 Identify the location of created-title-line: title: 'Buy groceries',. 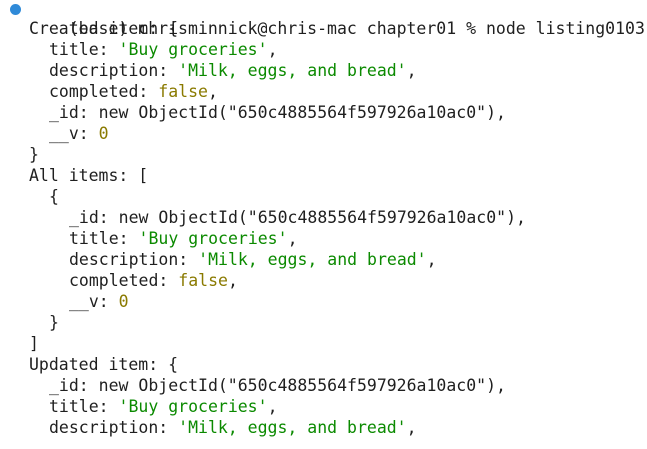
(163, 49).